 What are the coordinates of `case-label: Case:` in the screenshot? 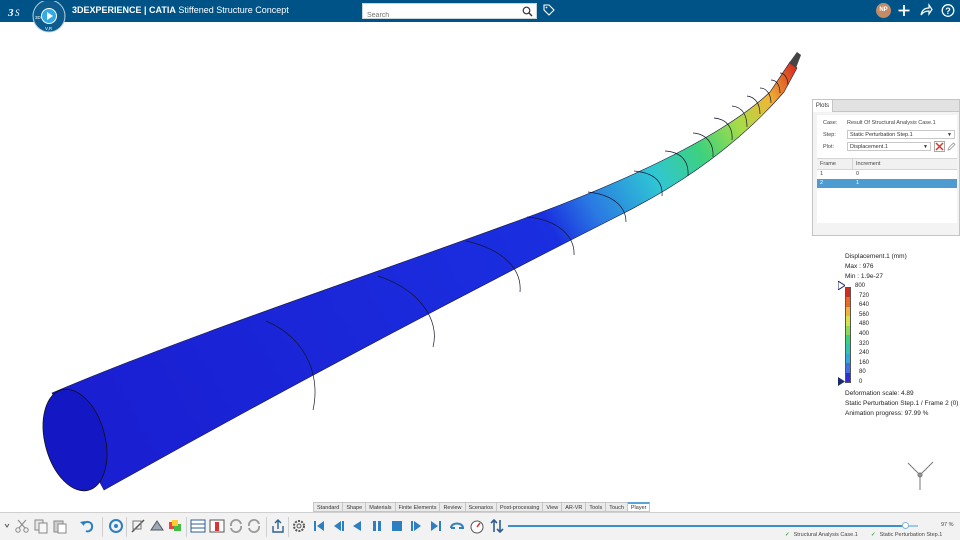 It's located at (830, 123).